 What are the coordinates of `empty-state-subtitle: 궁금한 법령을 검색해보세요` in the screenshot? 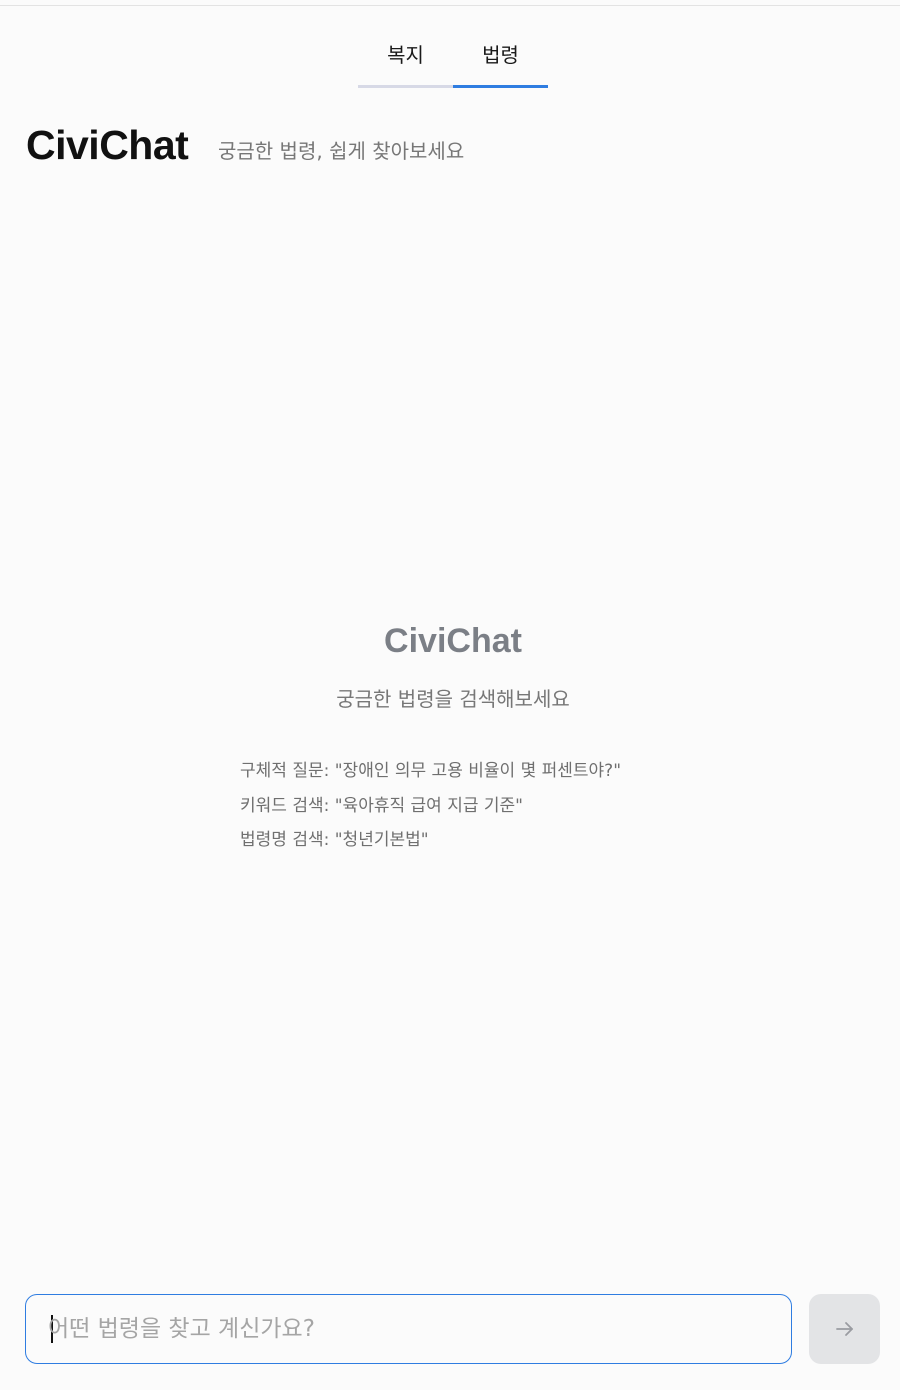 It's located at (453, 699).